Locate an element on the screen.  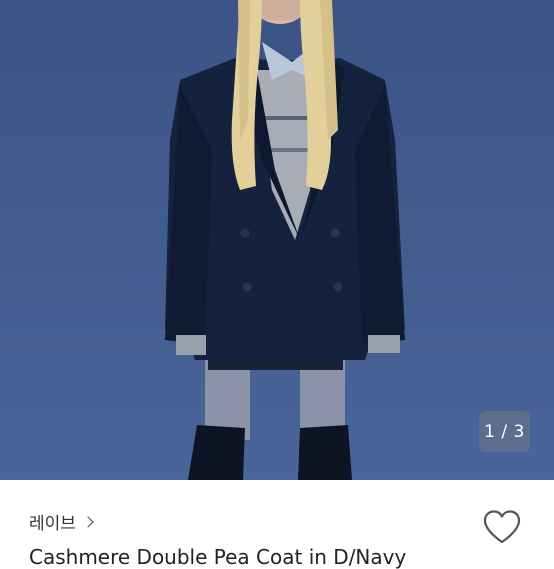
product-title: Cashmere Double Pea Coat in D/Navy is located at coordinates (218, 557).